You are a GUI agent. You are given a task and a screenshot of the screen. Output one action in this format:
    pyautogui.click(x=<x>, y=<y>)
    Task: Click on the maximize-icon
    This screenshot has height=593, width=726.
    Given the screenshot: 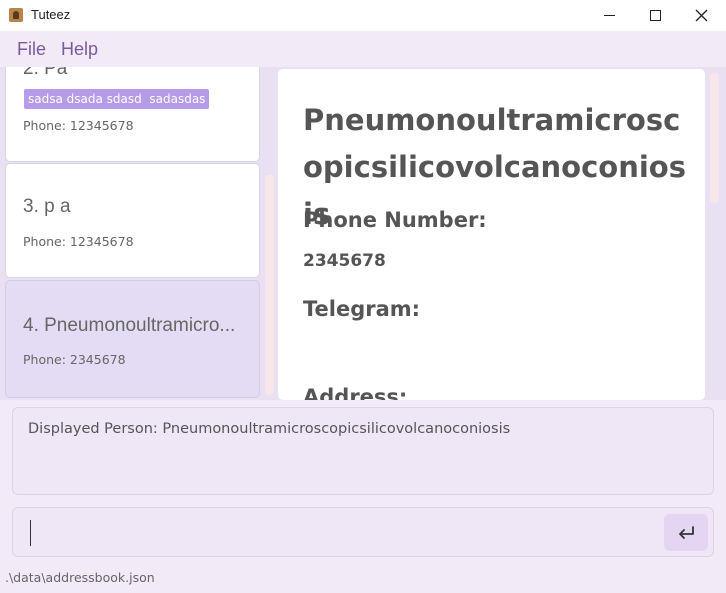 What is the action you would take?
    pyautogui.click(x=655, y=15)
    